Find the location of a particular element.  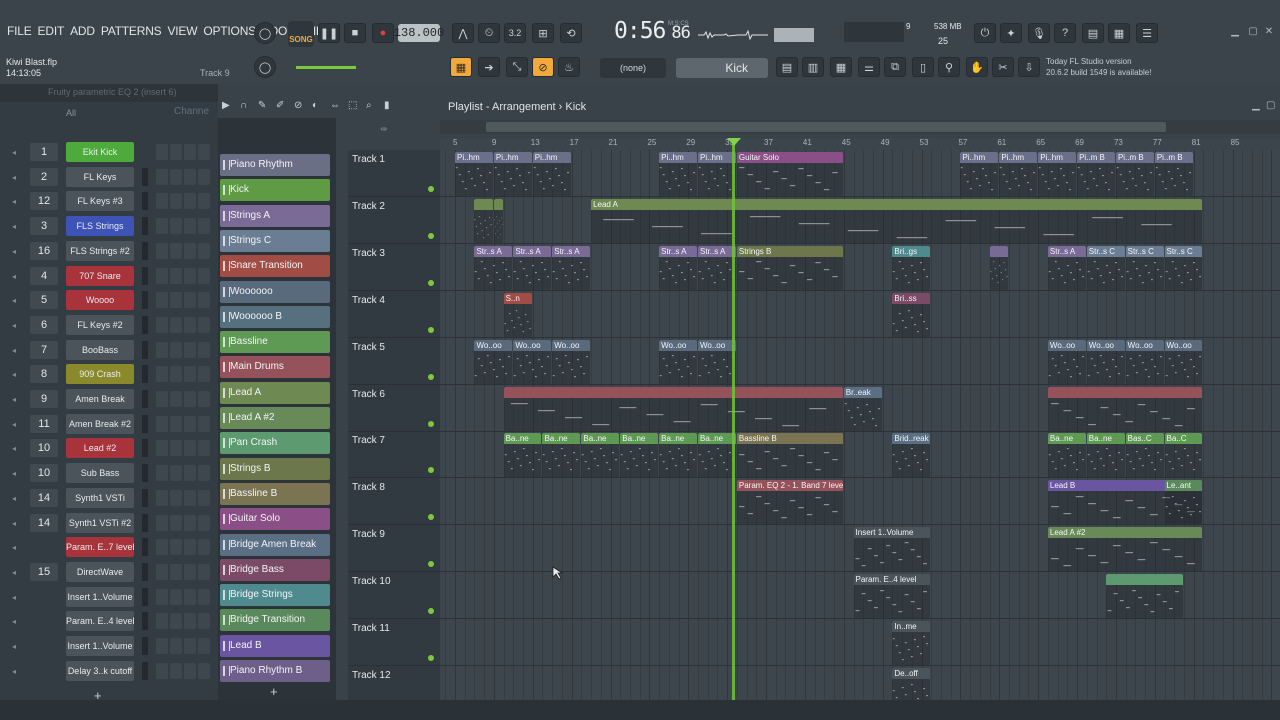

loop-record-icon: ⟲ is located at coordinates (571, 33).